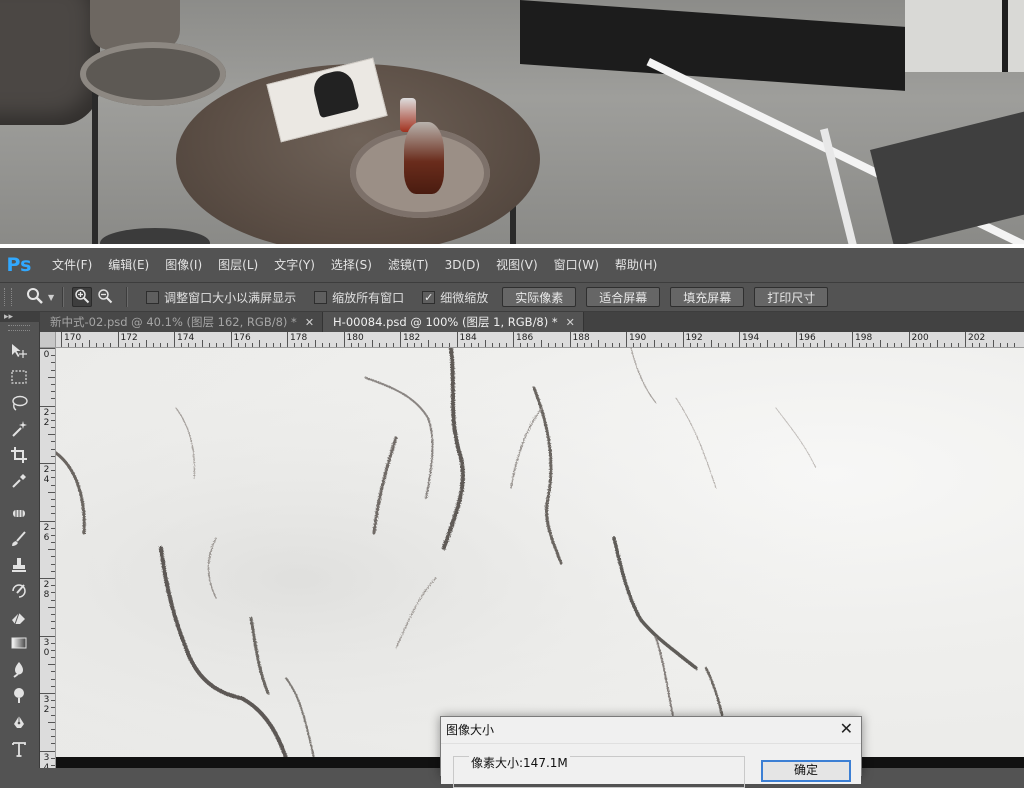 The image size is (1024, 788). What do you see at coordinates (19, 565) in the screenshot?
I see `clone-stamp-tool-icon` at bounding box center [19, 565].